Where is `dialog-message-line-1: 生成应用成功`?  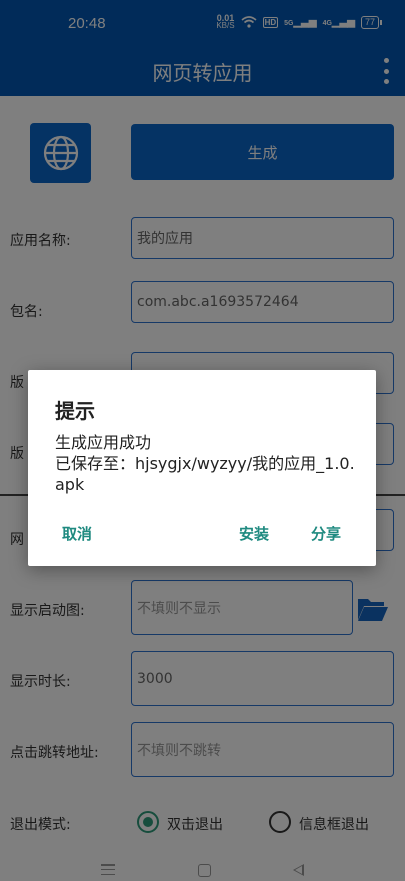 dialog-message-line-1: 生成应用成功 is located at coordinates (103, 442).